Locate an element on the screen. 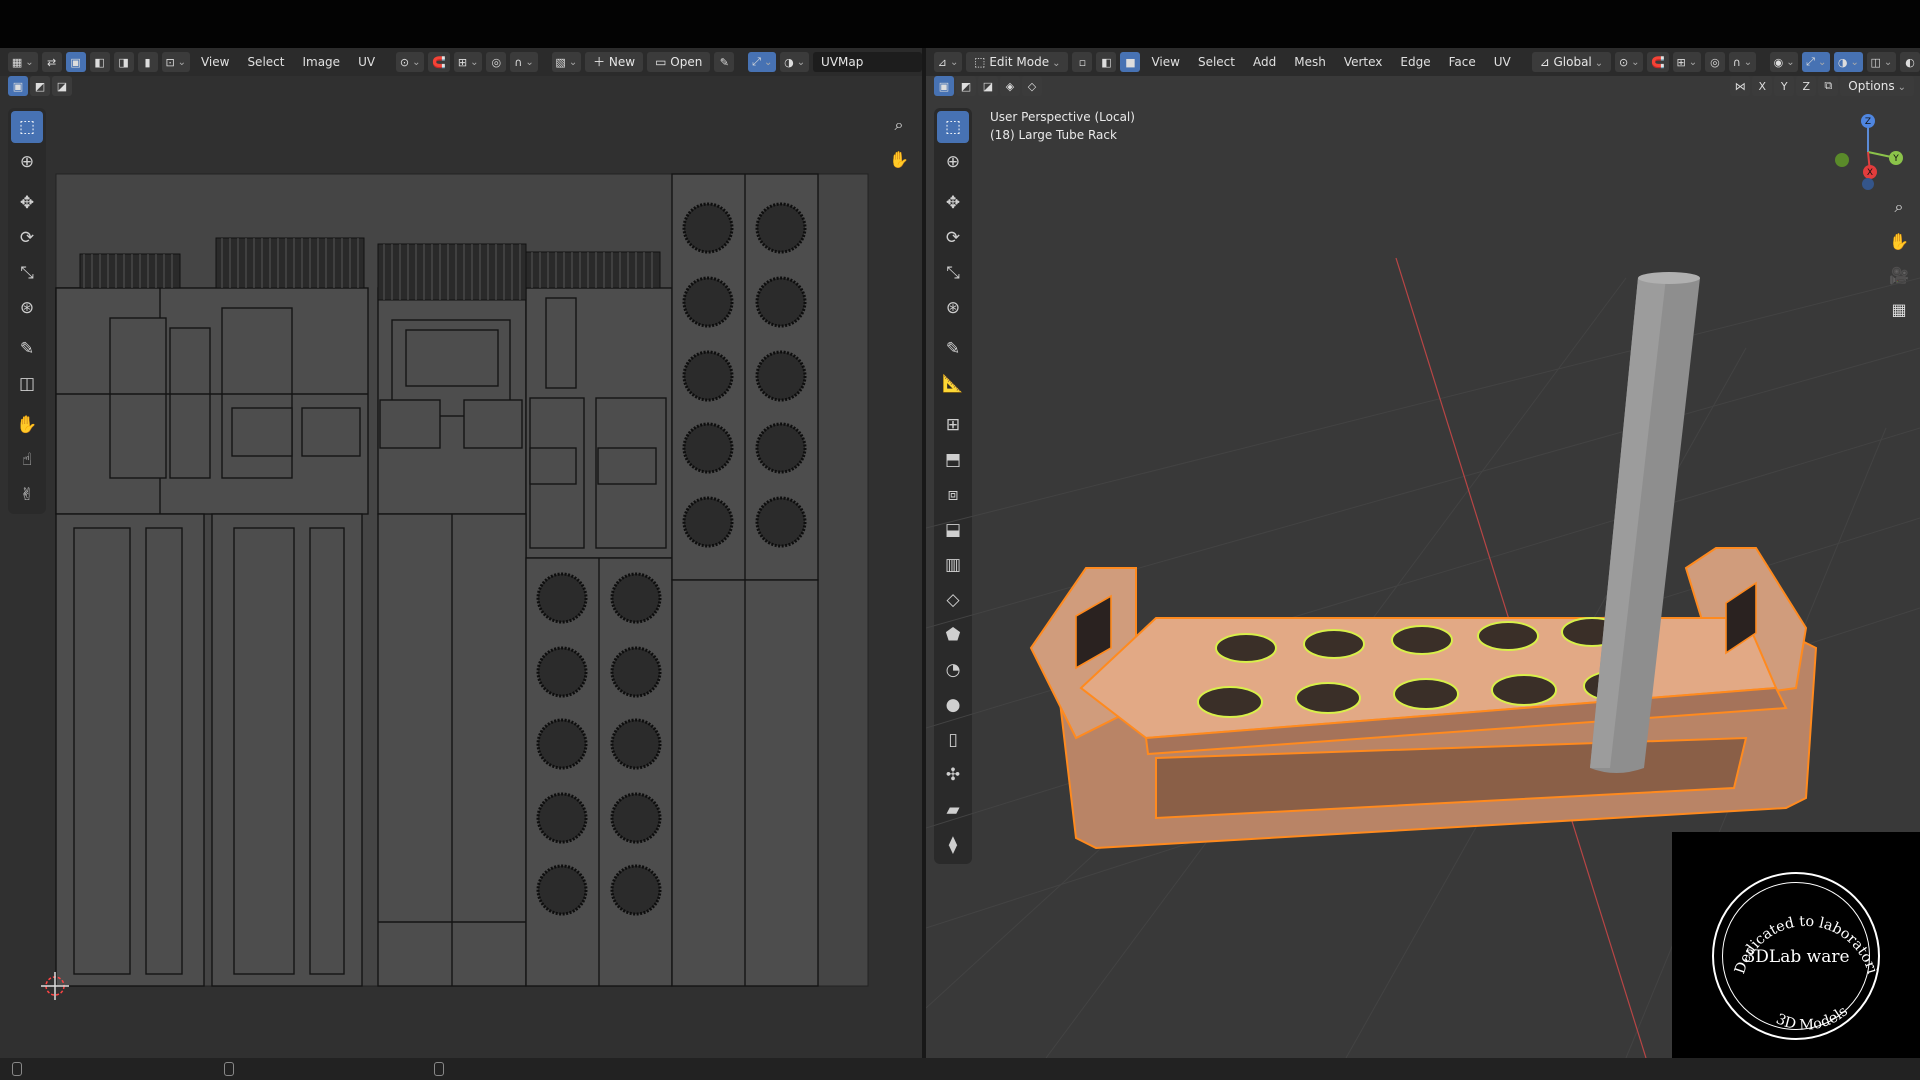 The width and height of the screenshot is (1920, 1080). knife-icon: ◇ is located at coordinates (953, 600).